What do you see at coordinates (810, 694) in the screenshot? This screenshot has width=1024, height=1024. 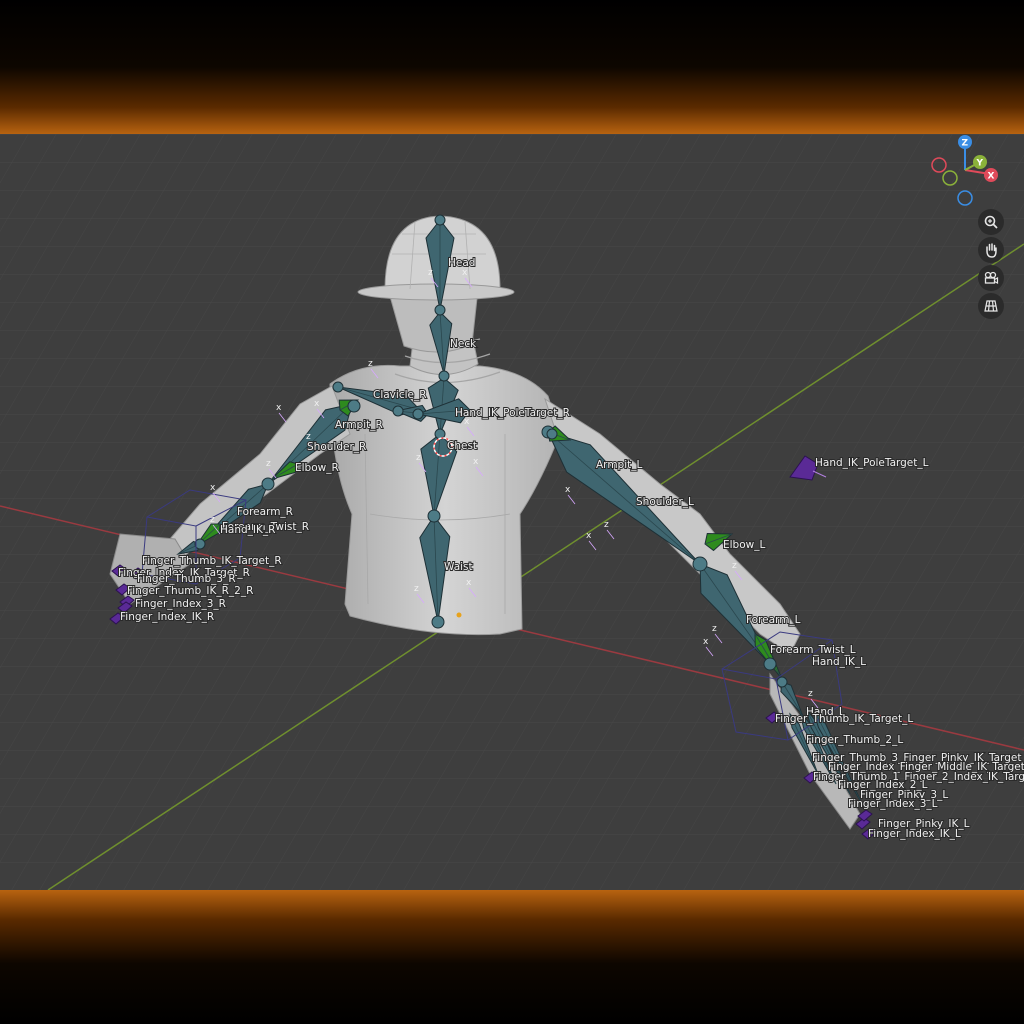 I see `axis-glyph-15: z` at bounding box center [810, 694].